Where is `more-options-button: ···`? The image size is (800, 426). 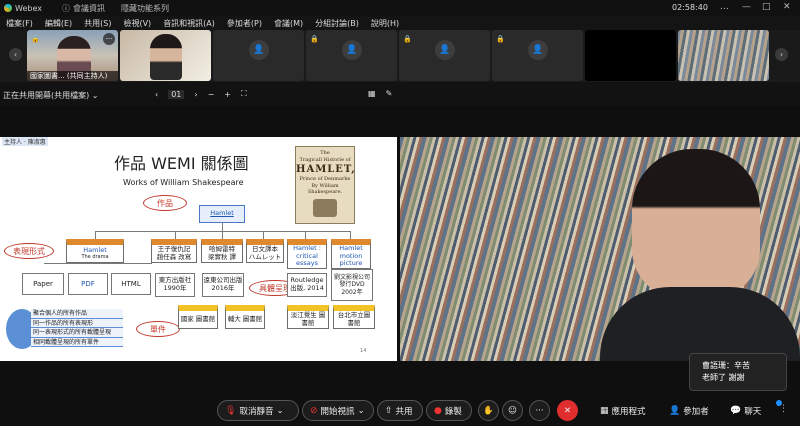 more-options-button: ··· is located at coordinates (539, 410).